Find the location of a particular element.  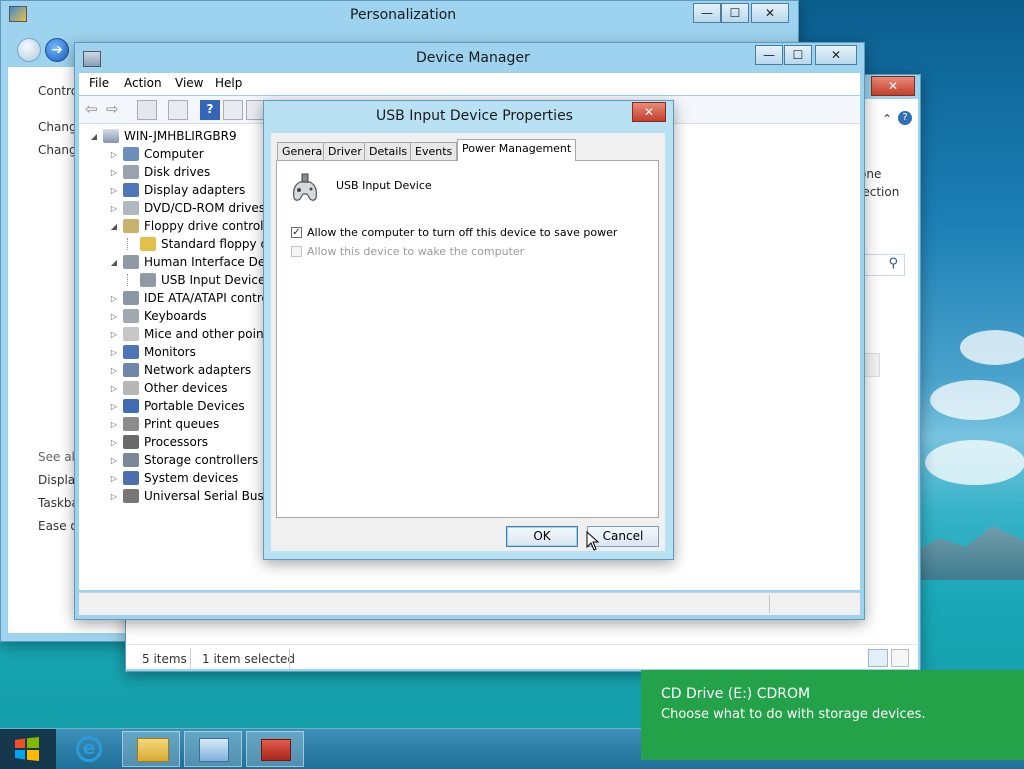

window-title: Personalization is located at coordinates (403, 15).